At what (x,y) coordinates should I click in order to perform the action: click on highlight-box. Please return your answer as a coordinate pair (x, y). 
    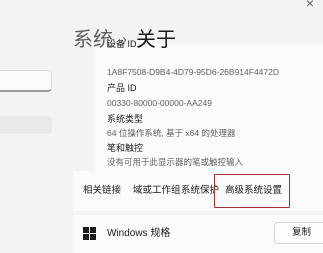
    Looking at the image, I should click on (252, 191).